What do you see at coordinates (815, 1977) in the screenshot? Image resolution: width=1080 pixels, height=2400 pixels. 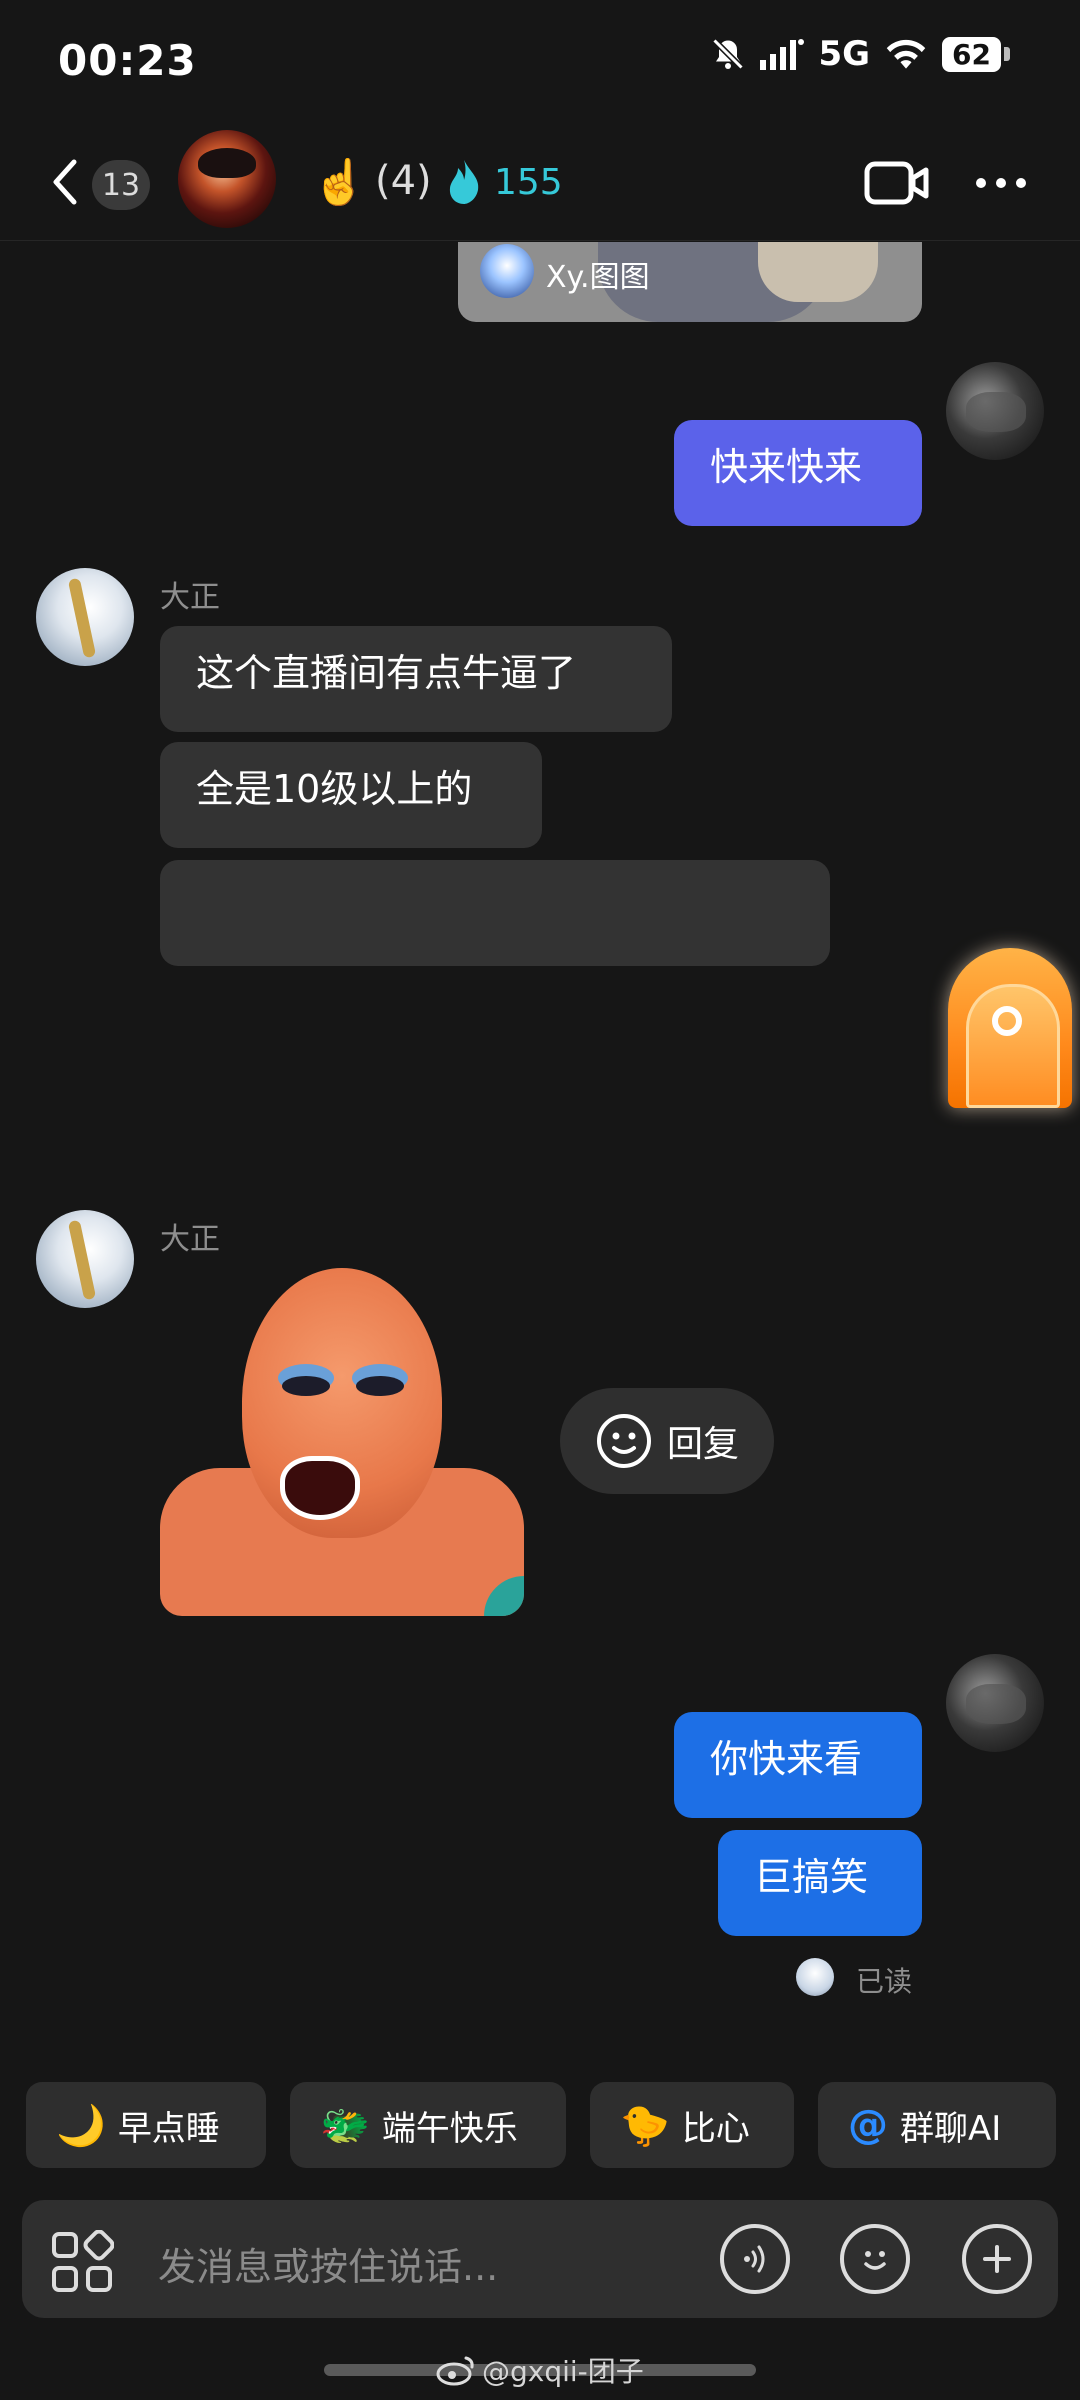 I see `read-receipt-avatar` at bounding box center [815, 1977].